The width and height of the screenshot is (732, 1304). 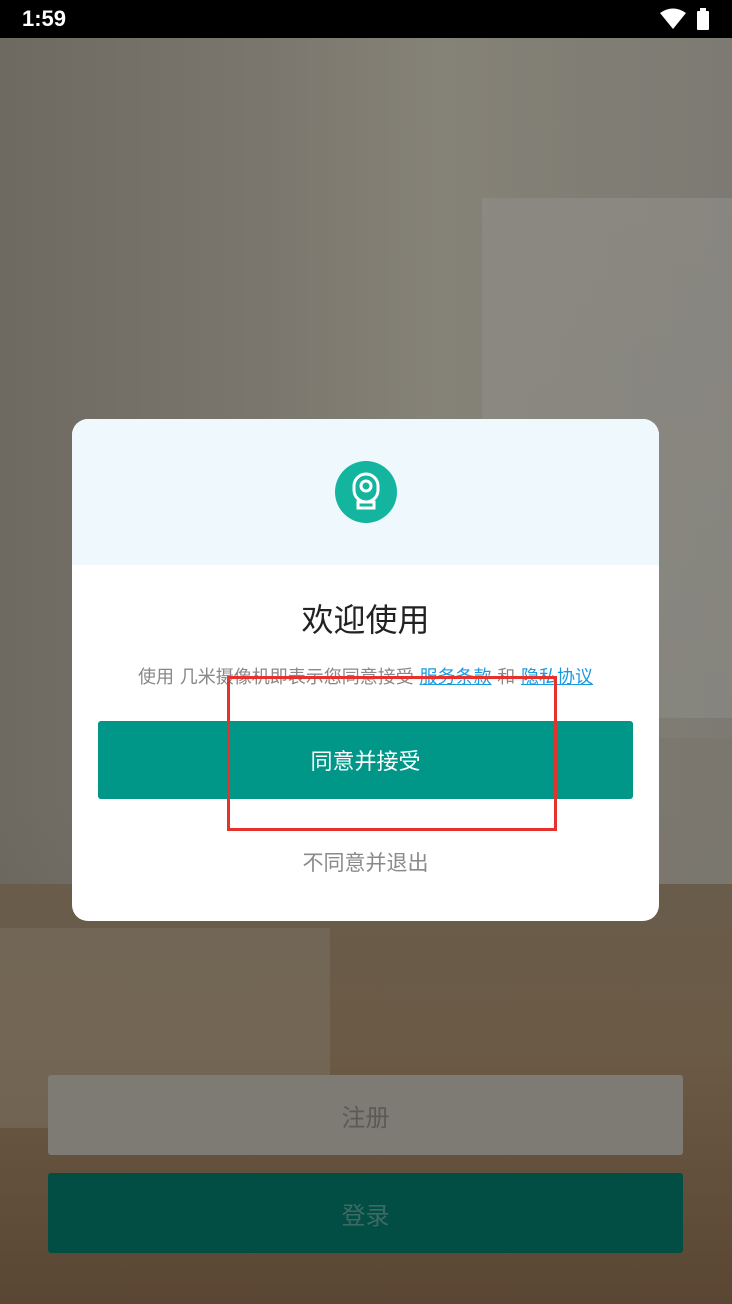 What do you see at coordinates (366, 19) in the screenshot?
I see `status-bar: 1:59` at bounding box center [366, 19].